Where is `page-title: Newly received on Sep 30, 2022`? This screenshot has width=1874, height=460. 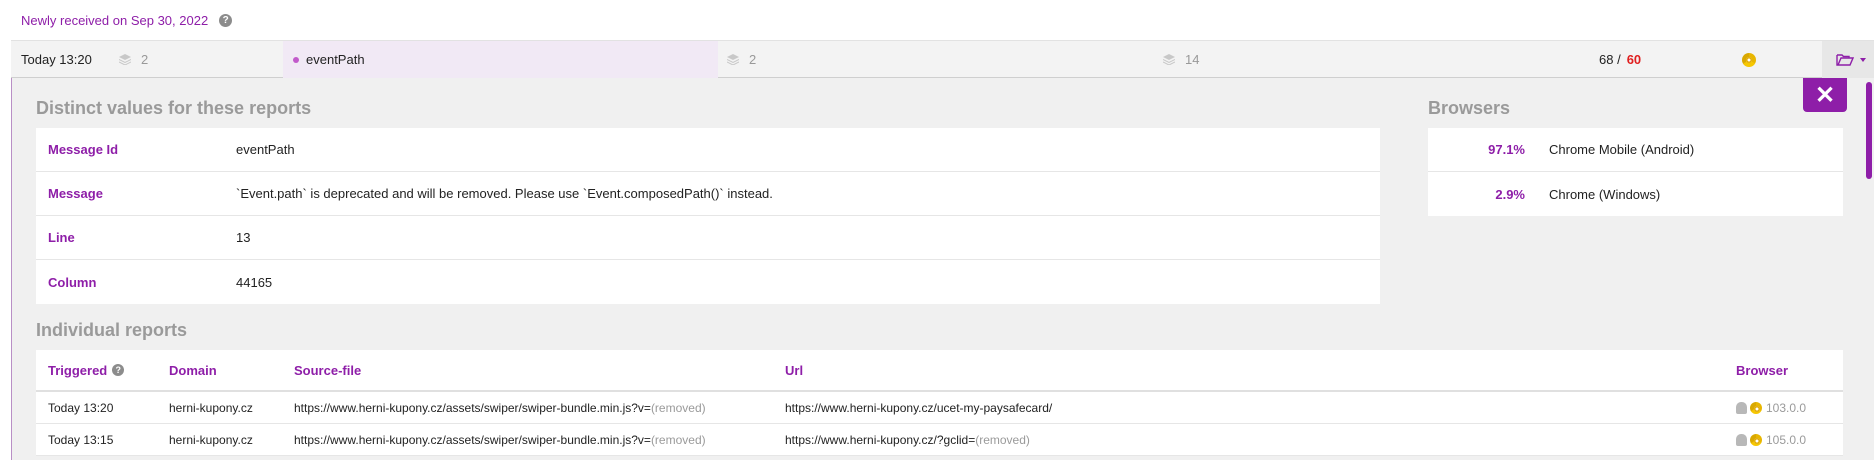
page-title: Newly received on Sep 30, 2022 is located at coordinates (115, 20).